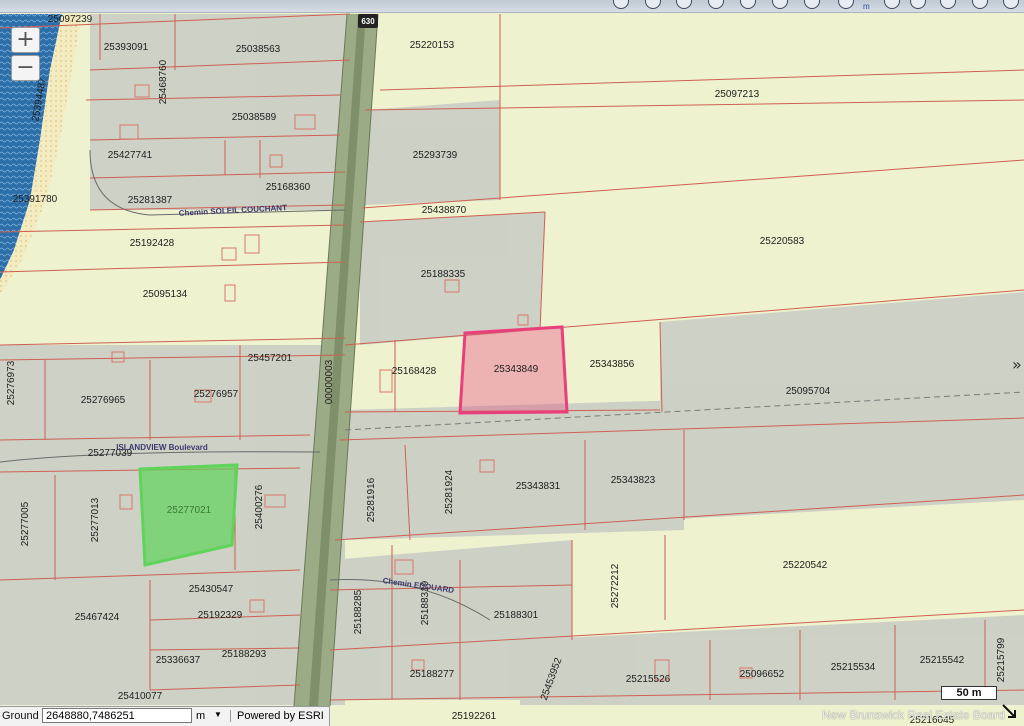 Image resolution: width=1024 pixels, height=726 pixels. I want to click on parcel-label: 25438870, so click(444, 210).